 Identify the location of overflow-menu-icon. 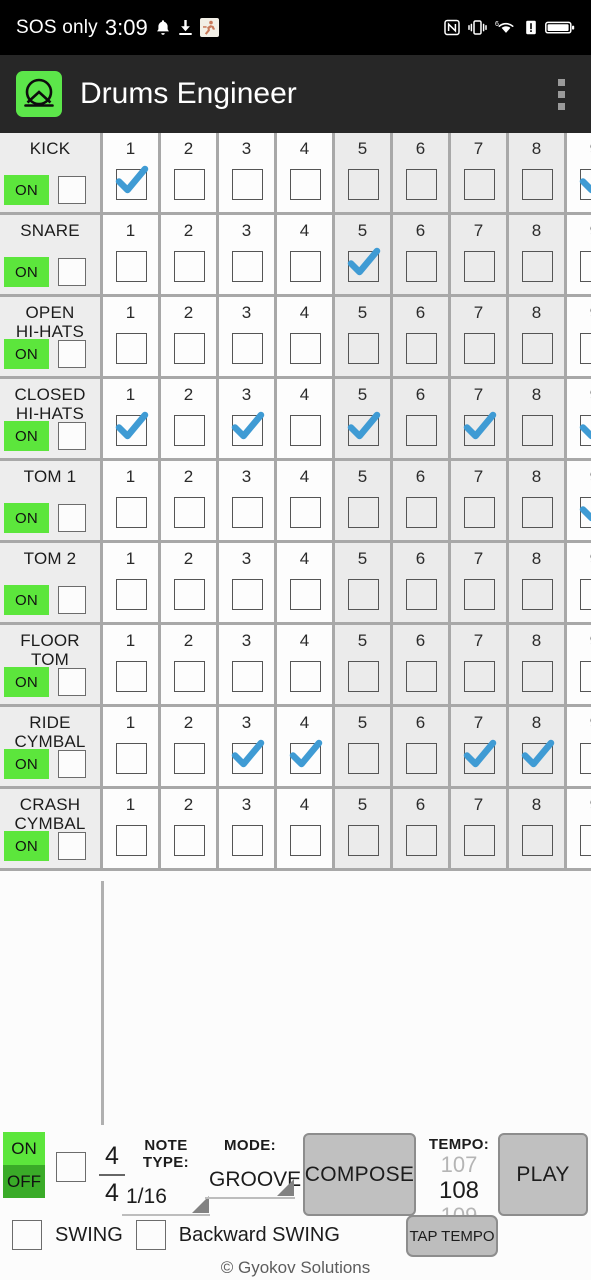
(561, 94).